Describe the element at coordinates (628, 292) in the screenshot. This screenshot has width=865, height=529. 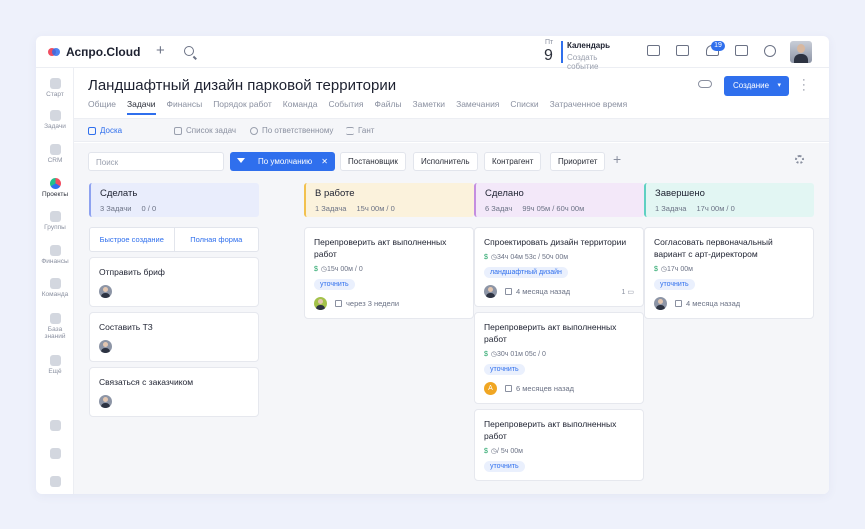
I see `comments-count: 1 ▭` at that location.